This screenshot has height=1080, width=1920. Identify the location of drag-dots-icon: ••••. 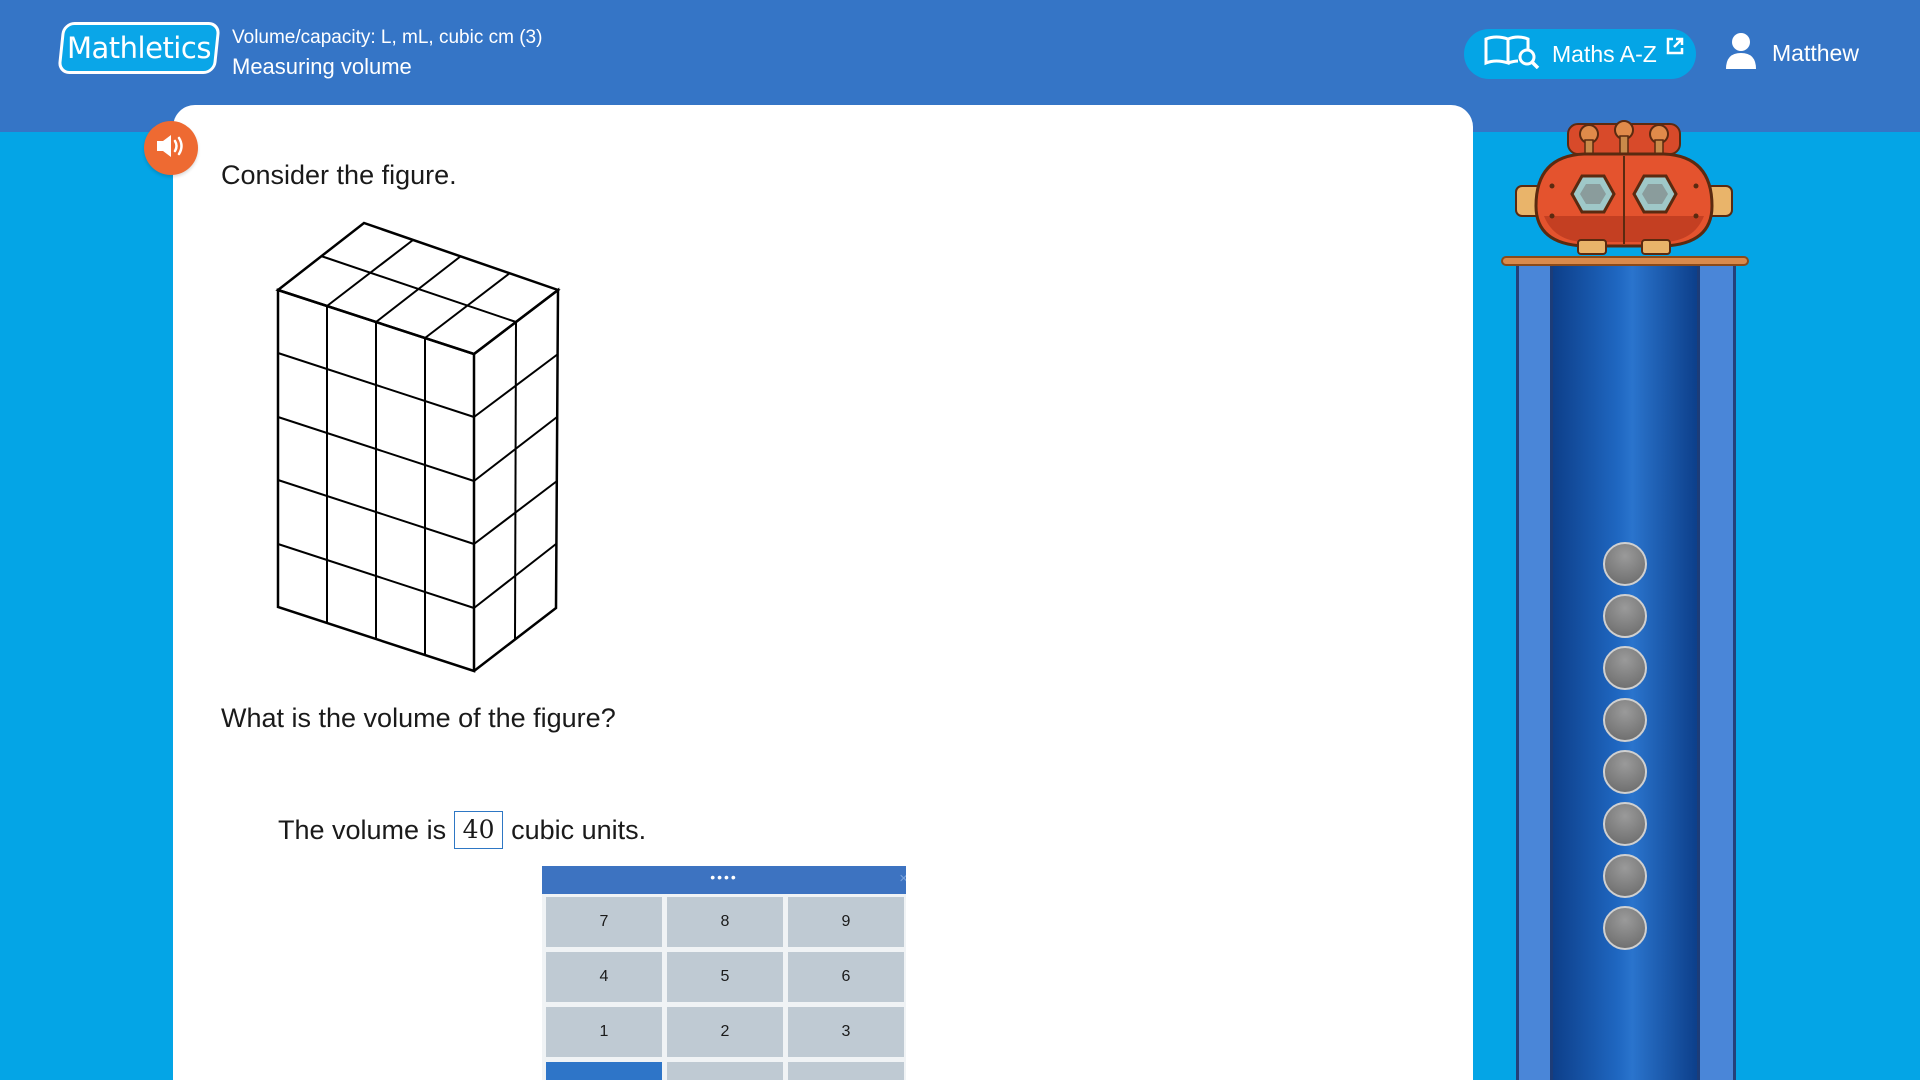
(724, 877).